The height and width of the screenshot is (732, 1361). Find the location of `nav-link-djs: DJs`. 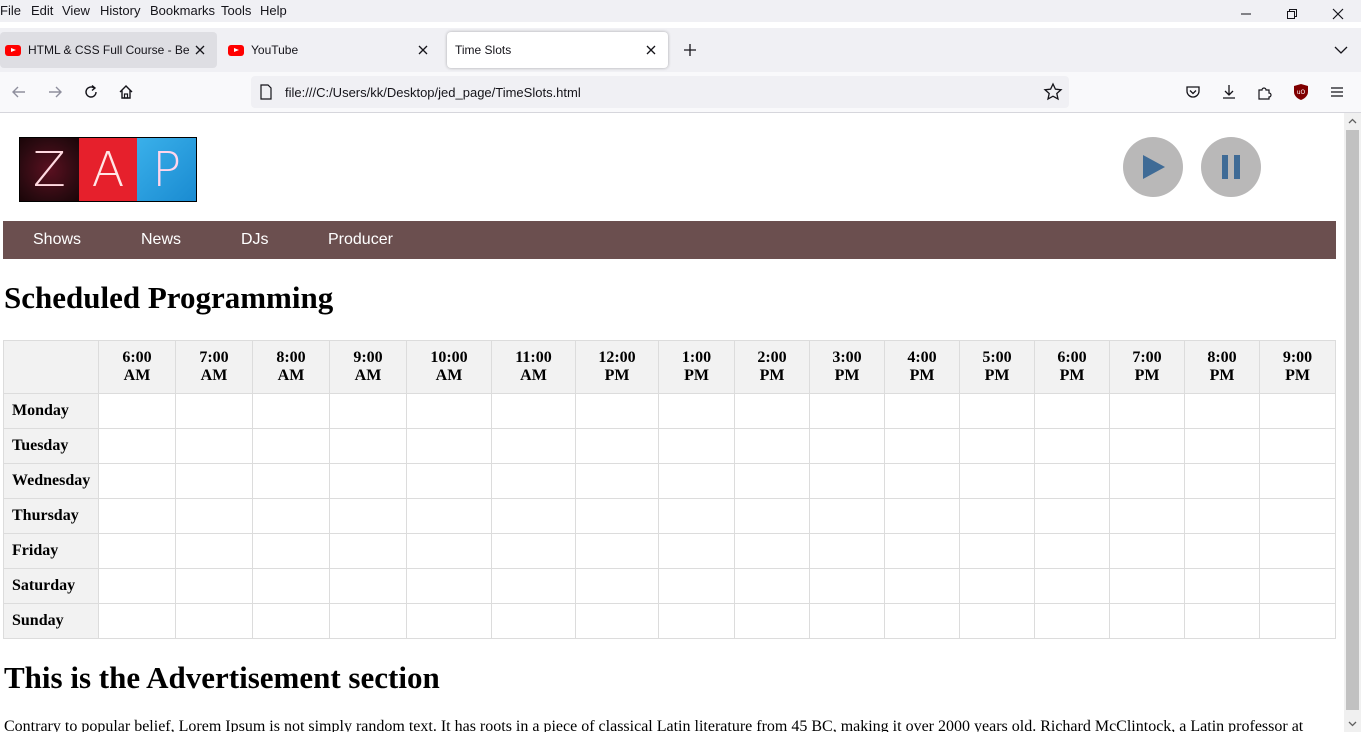

nav-link-djs: DJs is located at coordinates (255, 240).